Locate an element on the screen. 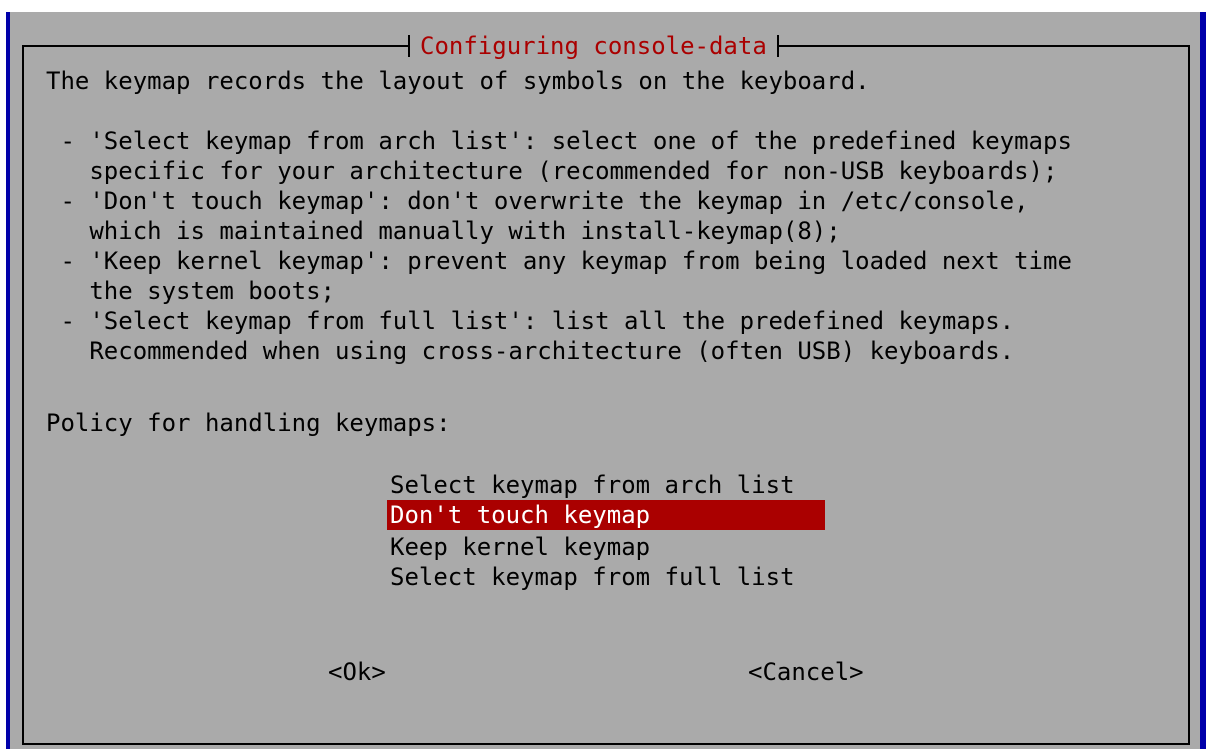  dialog-title-bar: Configuring console-data is located at coordinates (593, 46).